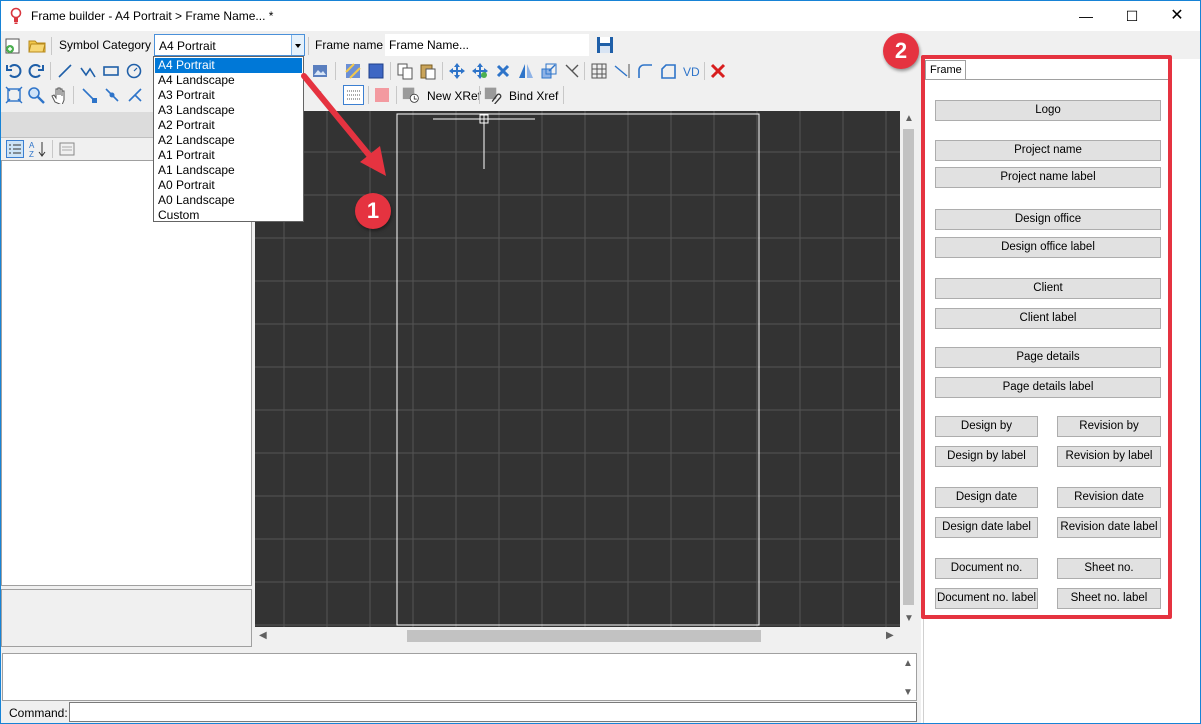 The height and width of the screenshot is (724, 1201). I want to click on paste-icon, so click(428, 71).